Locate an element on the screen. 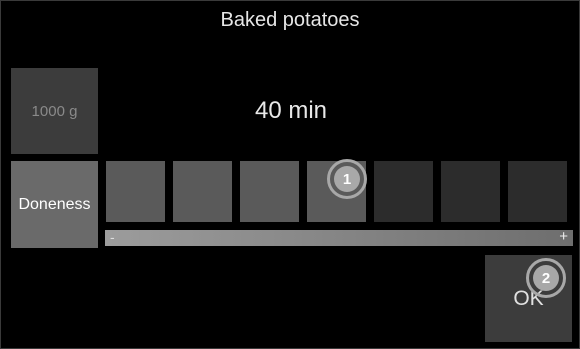 The image size is (580, 349). callout-marker-1: 1 is located at coordinates (347, 179).